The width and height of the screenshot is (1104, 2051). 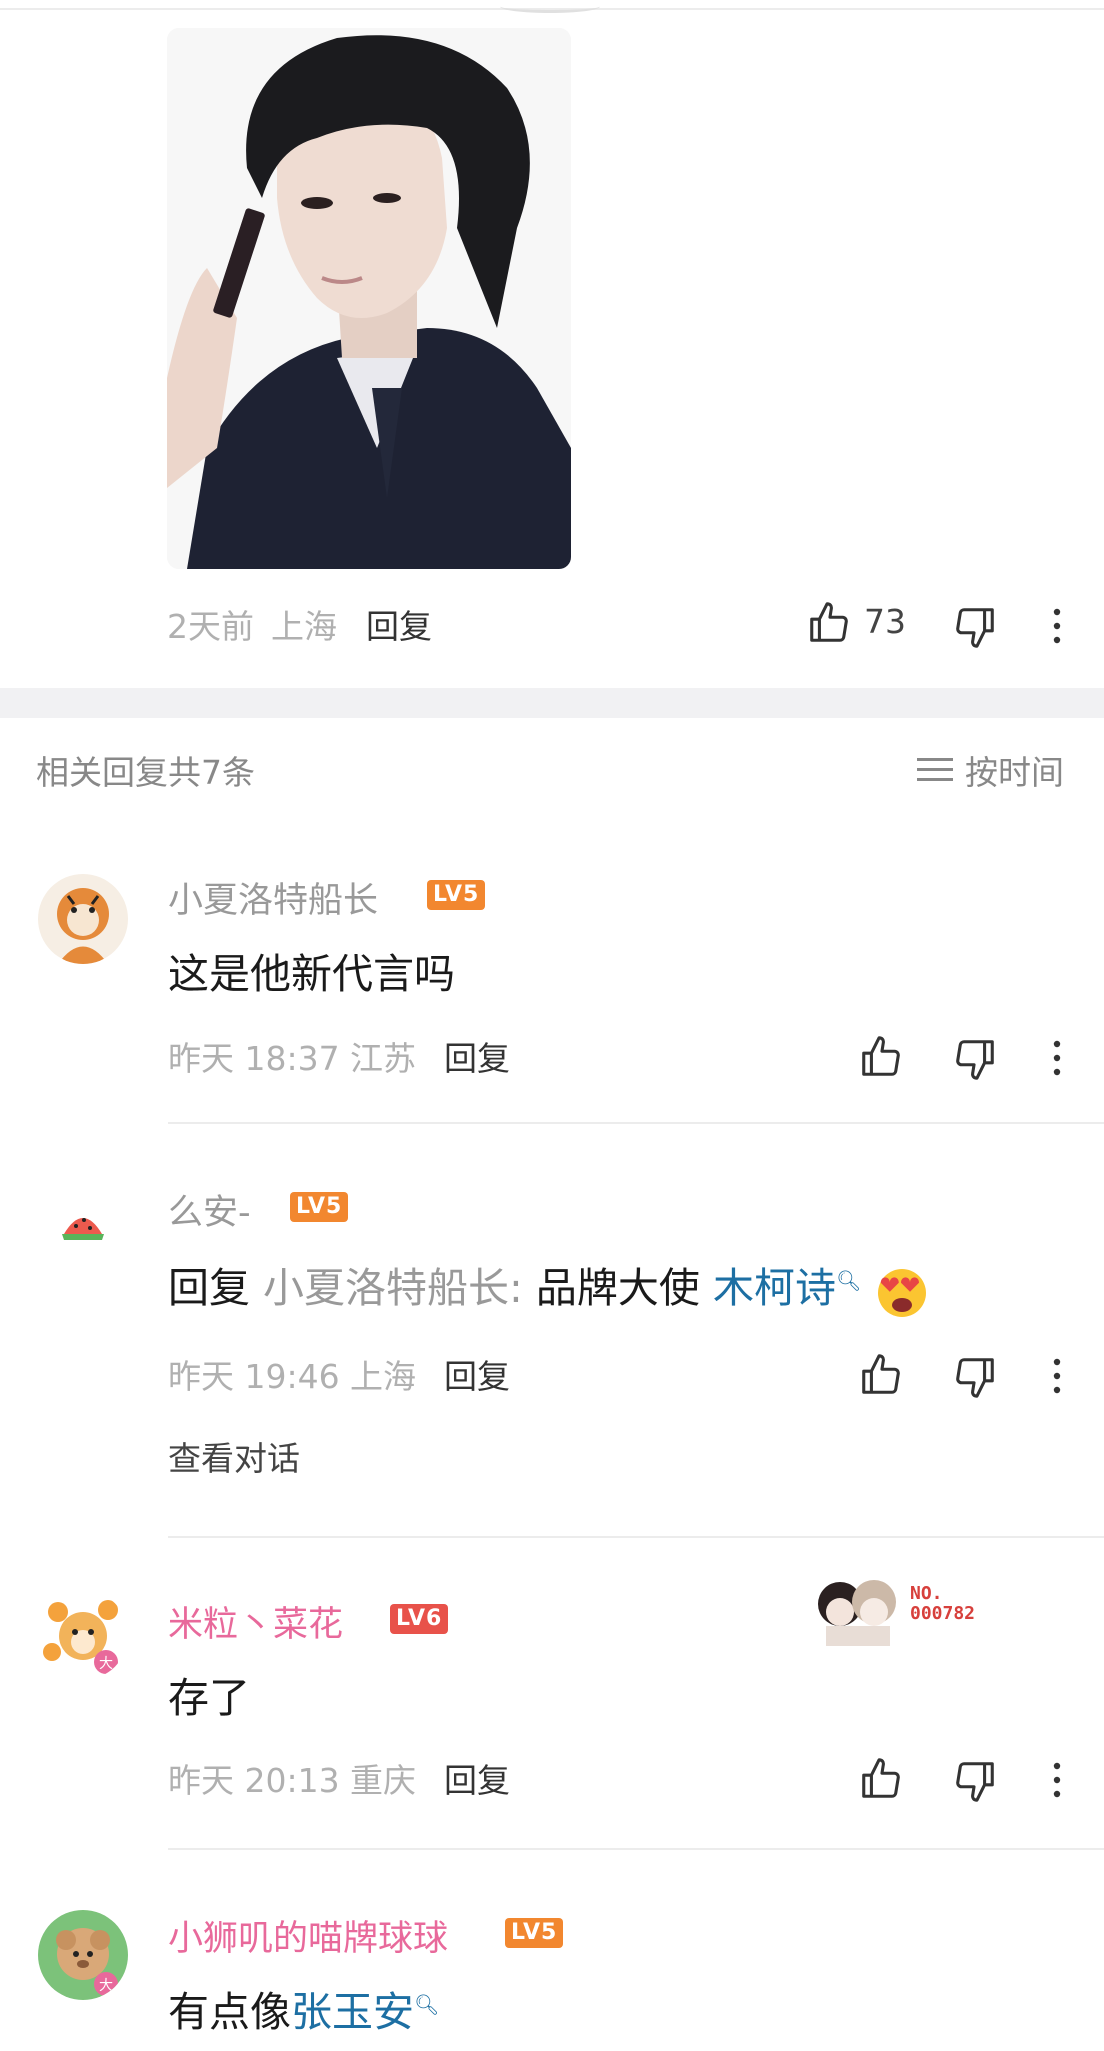 What do you see at coordinates (552, 1784) in the screenshot?
I see `reply-meta: 昨天 20:13 重庆 回复` at bounding box center [552, 1784].